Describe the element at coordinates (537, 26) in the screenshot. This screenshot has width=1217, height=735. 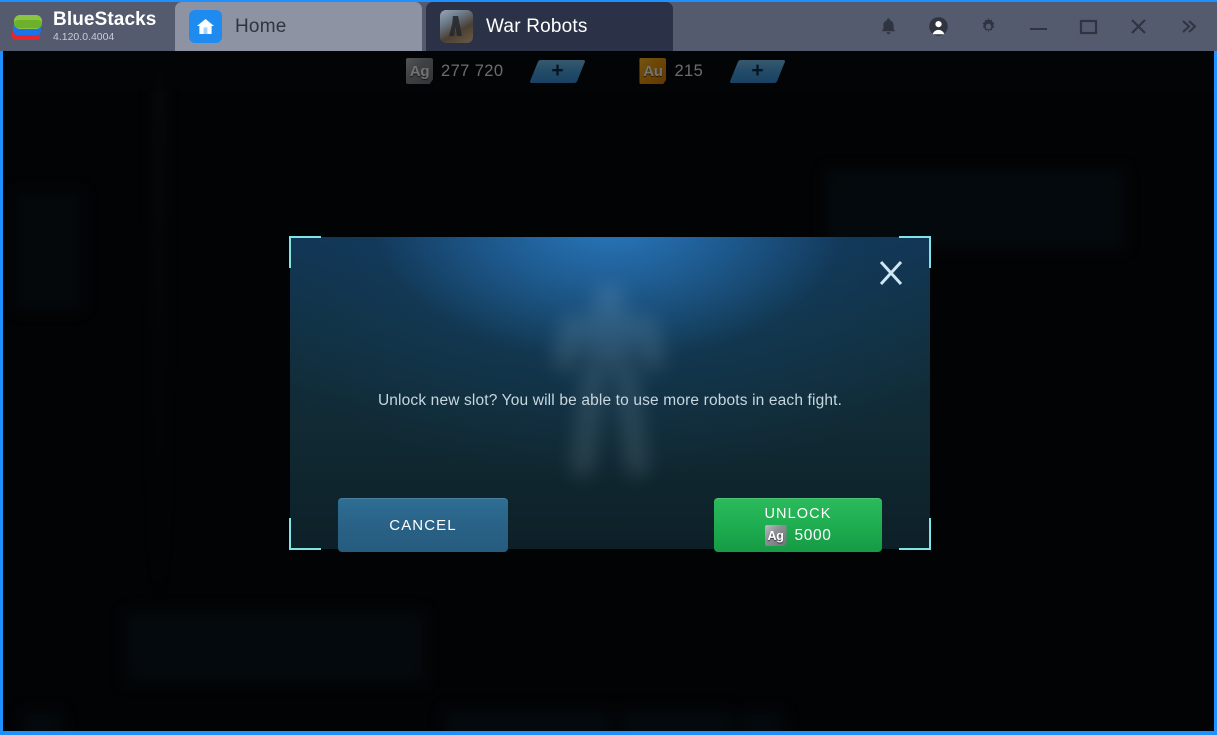
I see `tab-war-robots-label: War Robots` at that location.